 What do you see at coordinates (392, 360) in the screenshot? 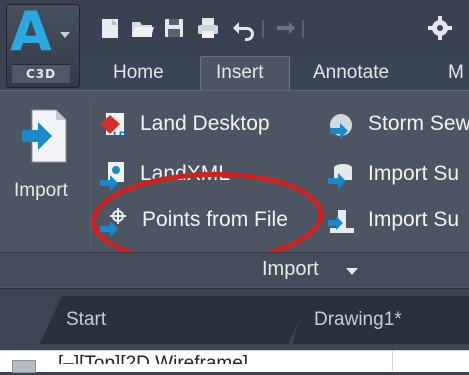
I see `viewport-divider` at bounding box center [392, 360].